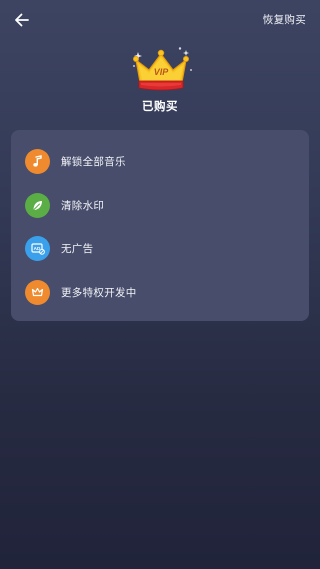 The image size is (320, 569). What do you see at coordinates (37, 248) in the screenshot?
I see `no-ads-icon: AD` at bounding box center [37, 248].